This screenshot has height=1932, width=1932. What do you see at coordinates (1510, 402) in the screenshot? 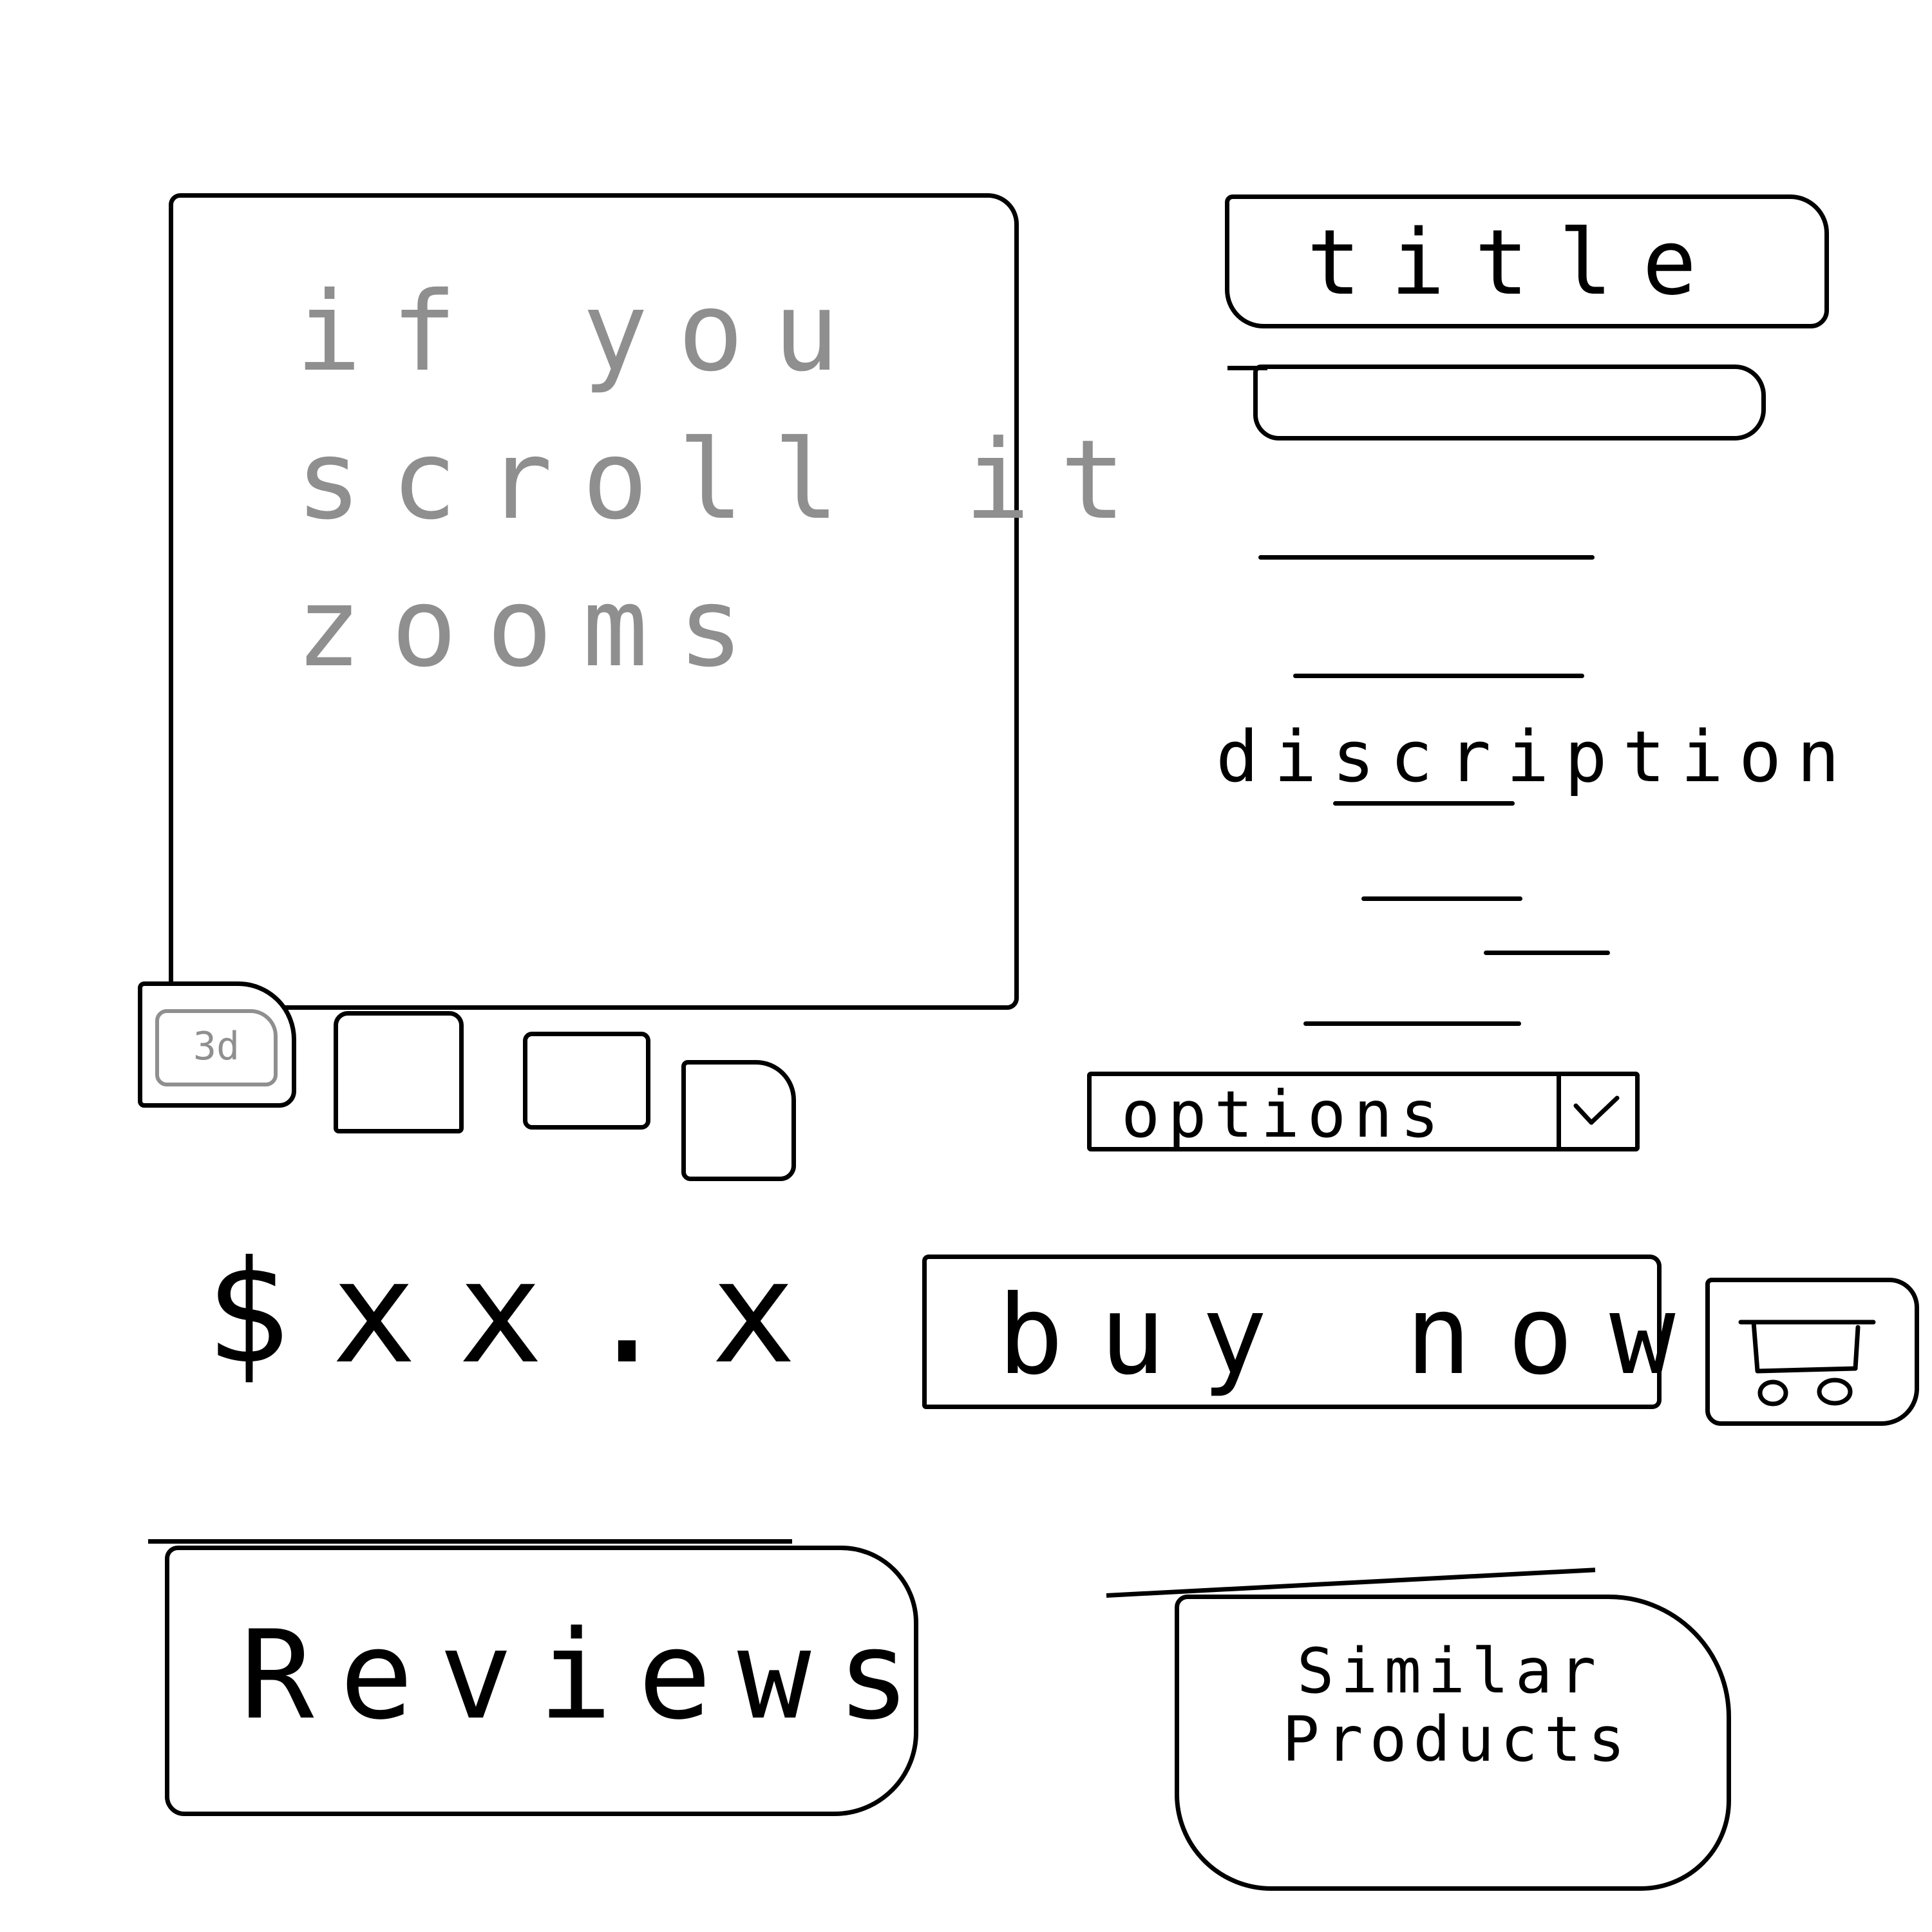
I see `subtitle-placeholder` at bounding box center [1510, 402].